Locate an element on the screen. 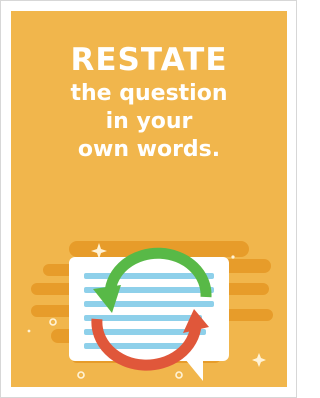  subtitle-line-2: in your is located at coordinates (149, 121).